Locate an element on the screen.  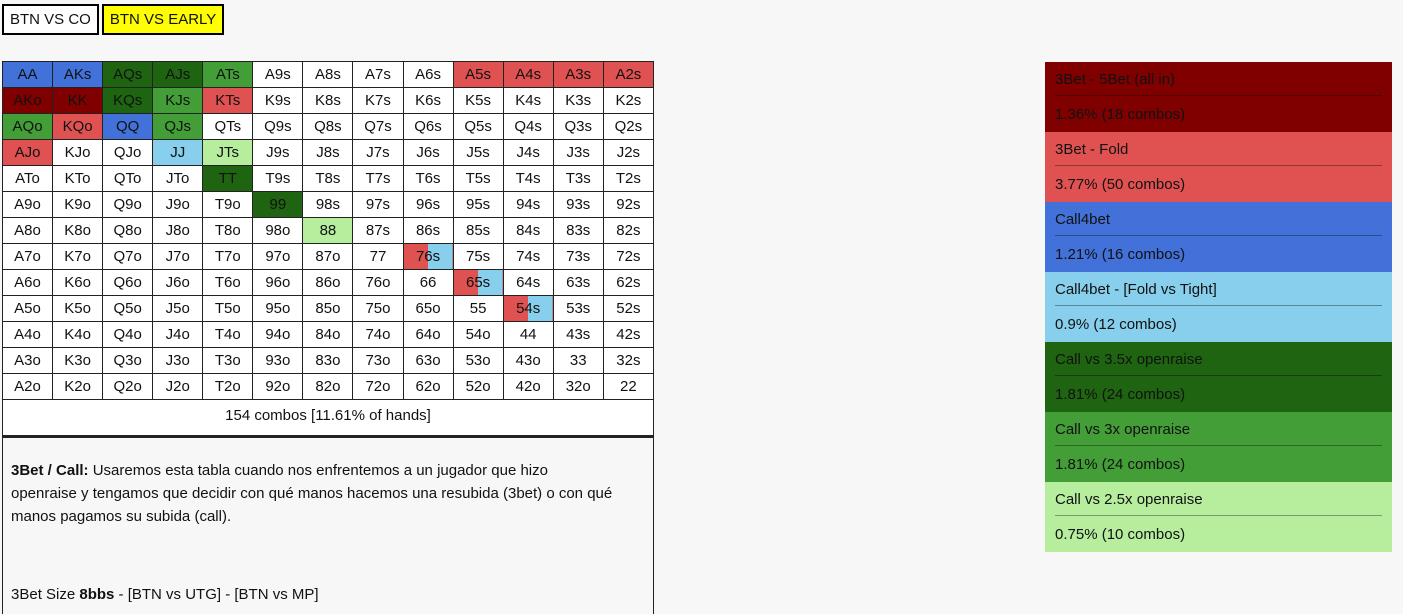
hand-cell: J6s is located at coordinates (428, 152).